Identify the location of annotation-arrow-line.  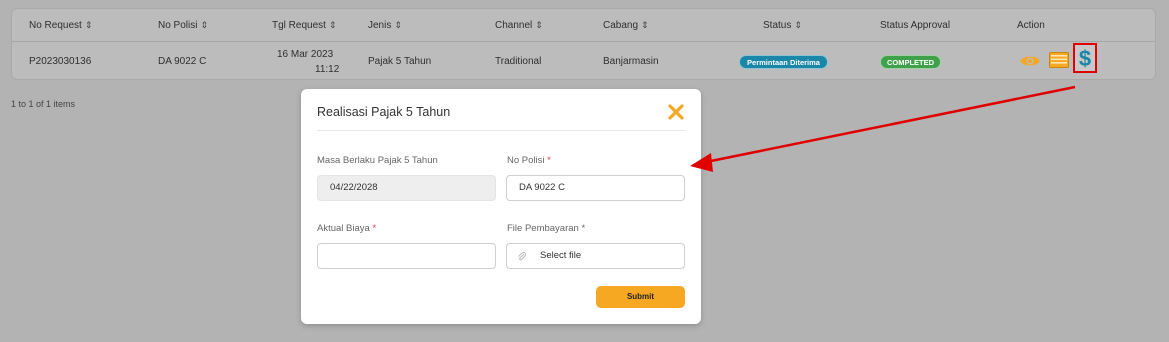
(890, 124).